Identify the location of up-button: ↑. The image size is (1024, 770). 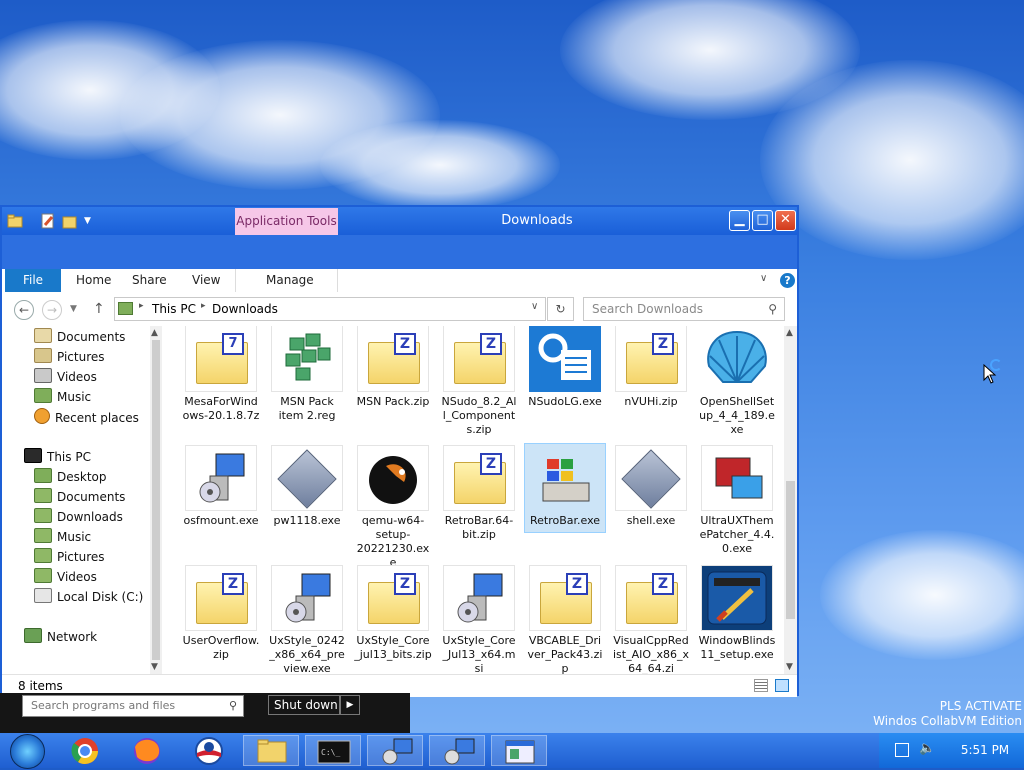
(99, 309).